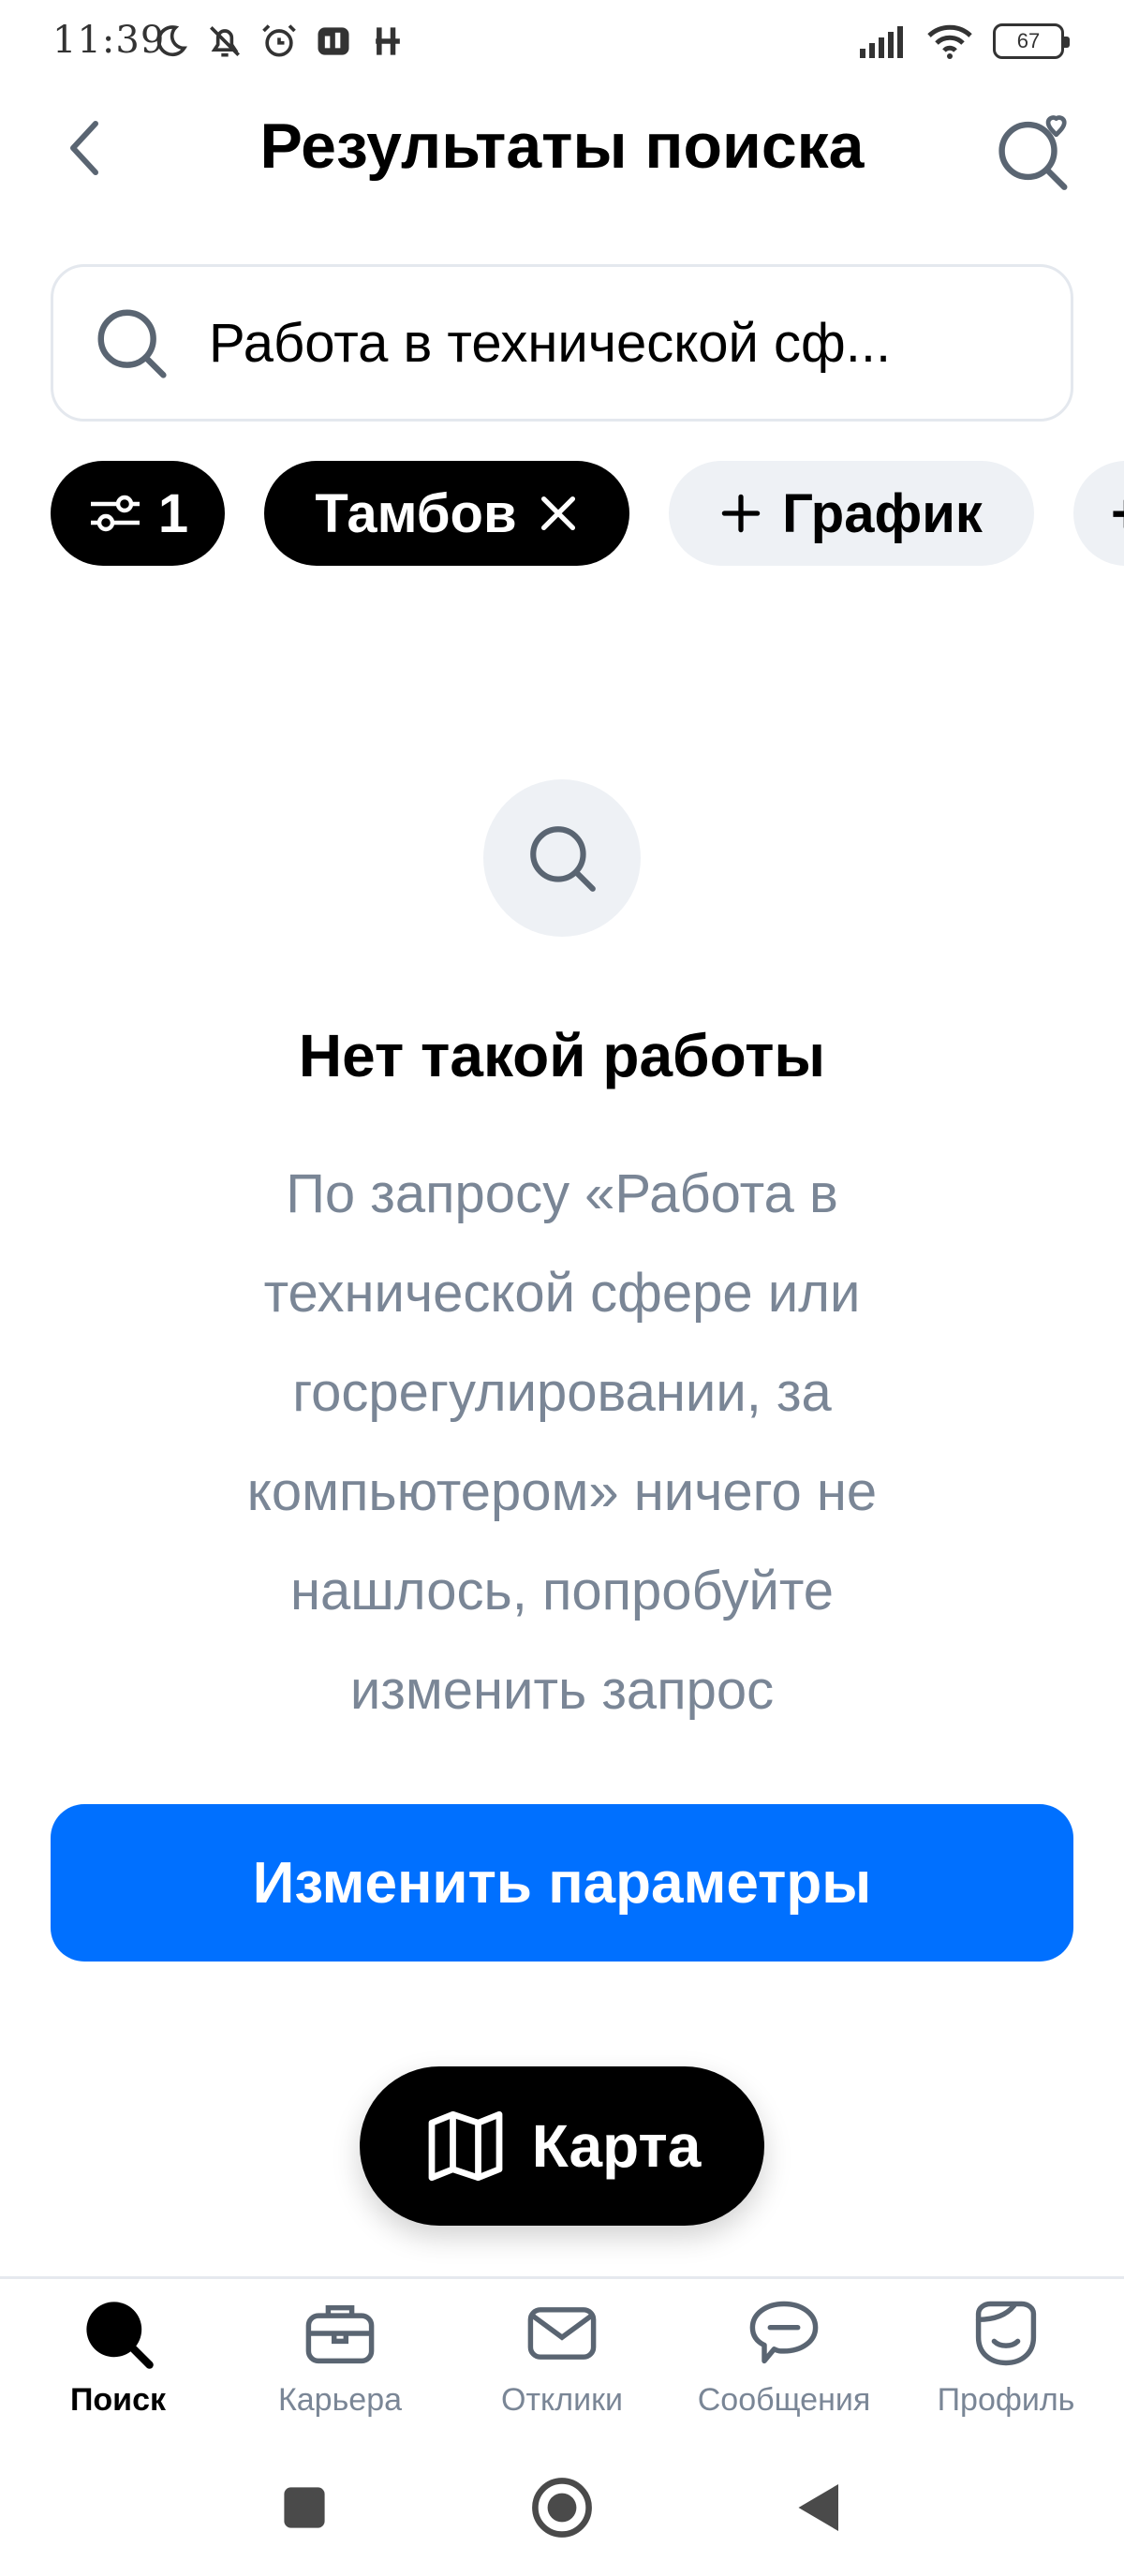 This screenshot has height=2576, width=1124. I want to click on square-icon, so click(304, 2508).